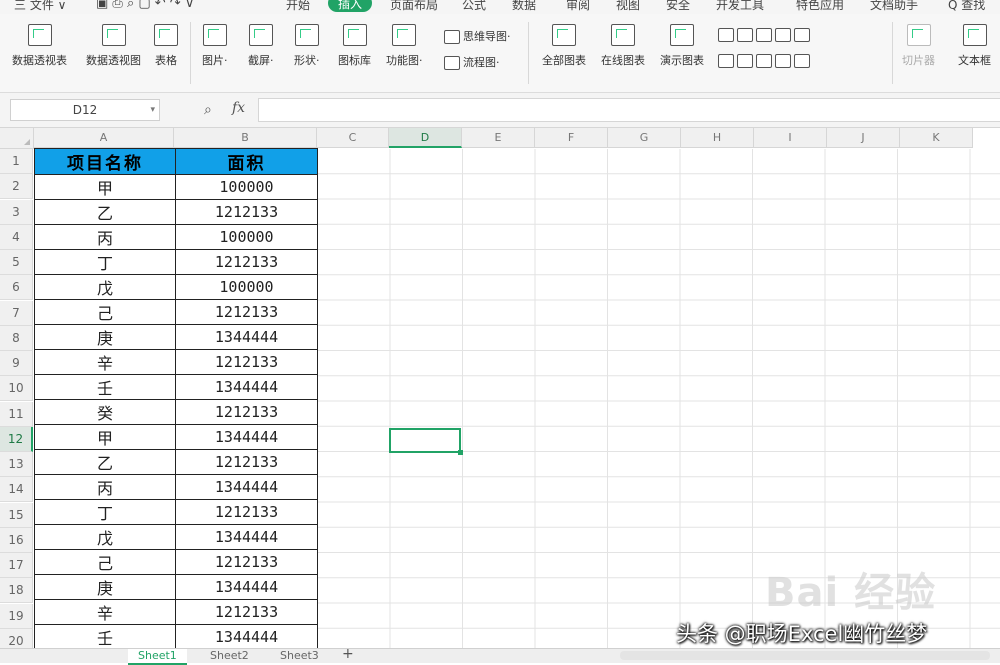 This screenshot has height=665, width=1000. I want to click on row-header-10: 10, so click(16, 389).